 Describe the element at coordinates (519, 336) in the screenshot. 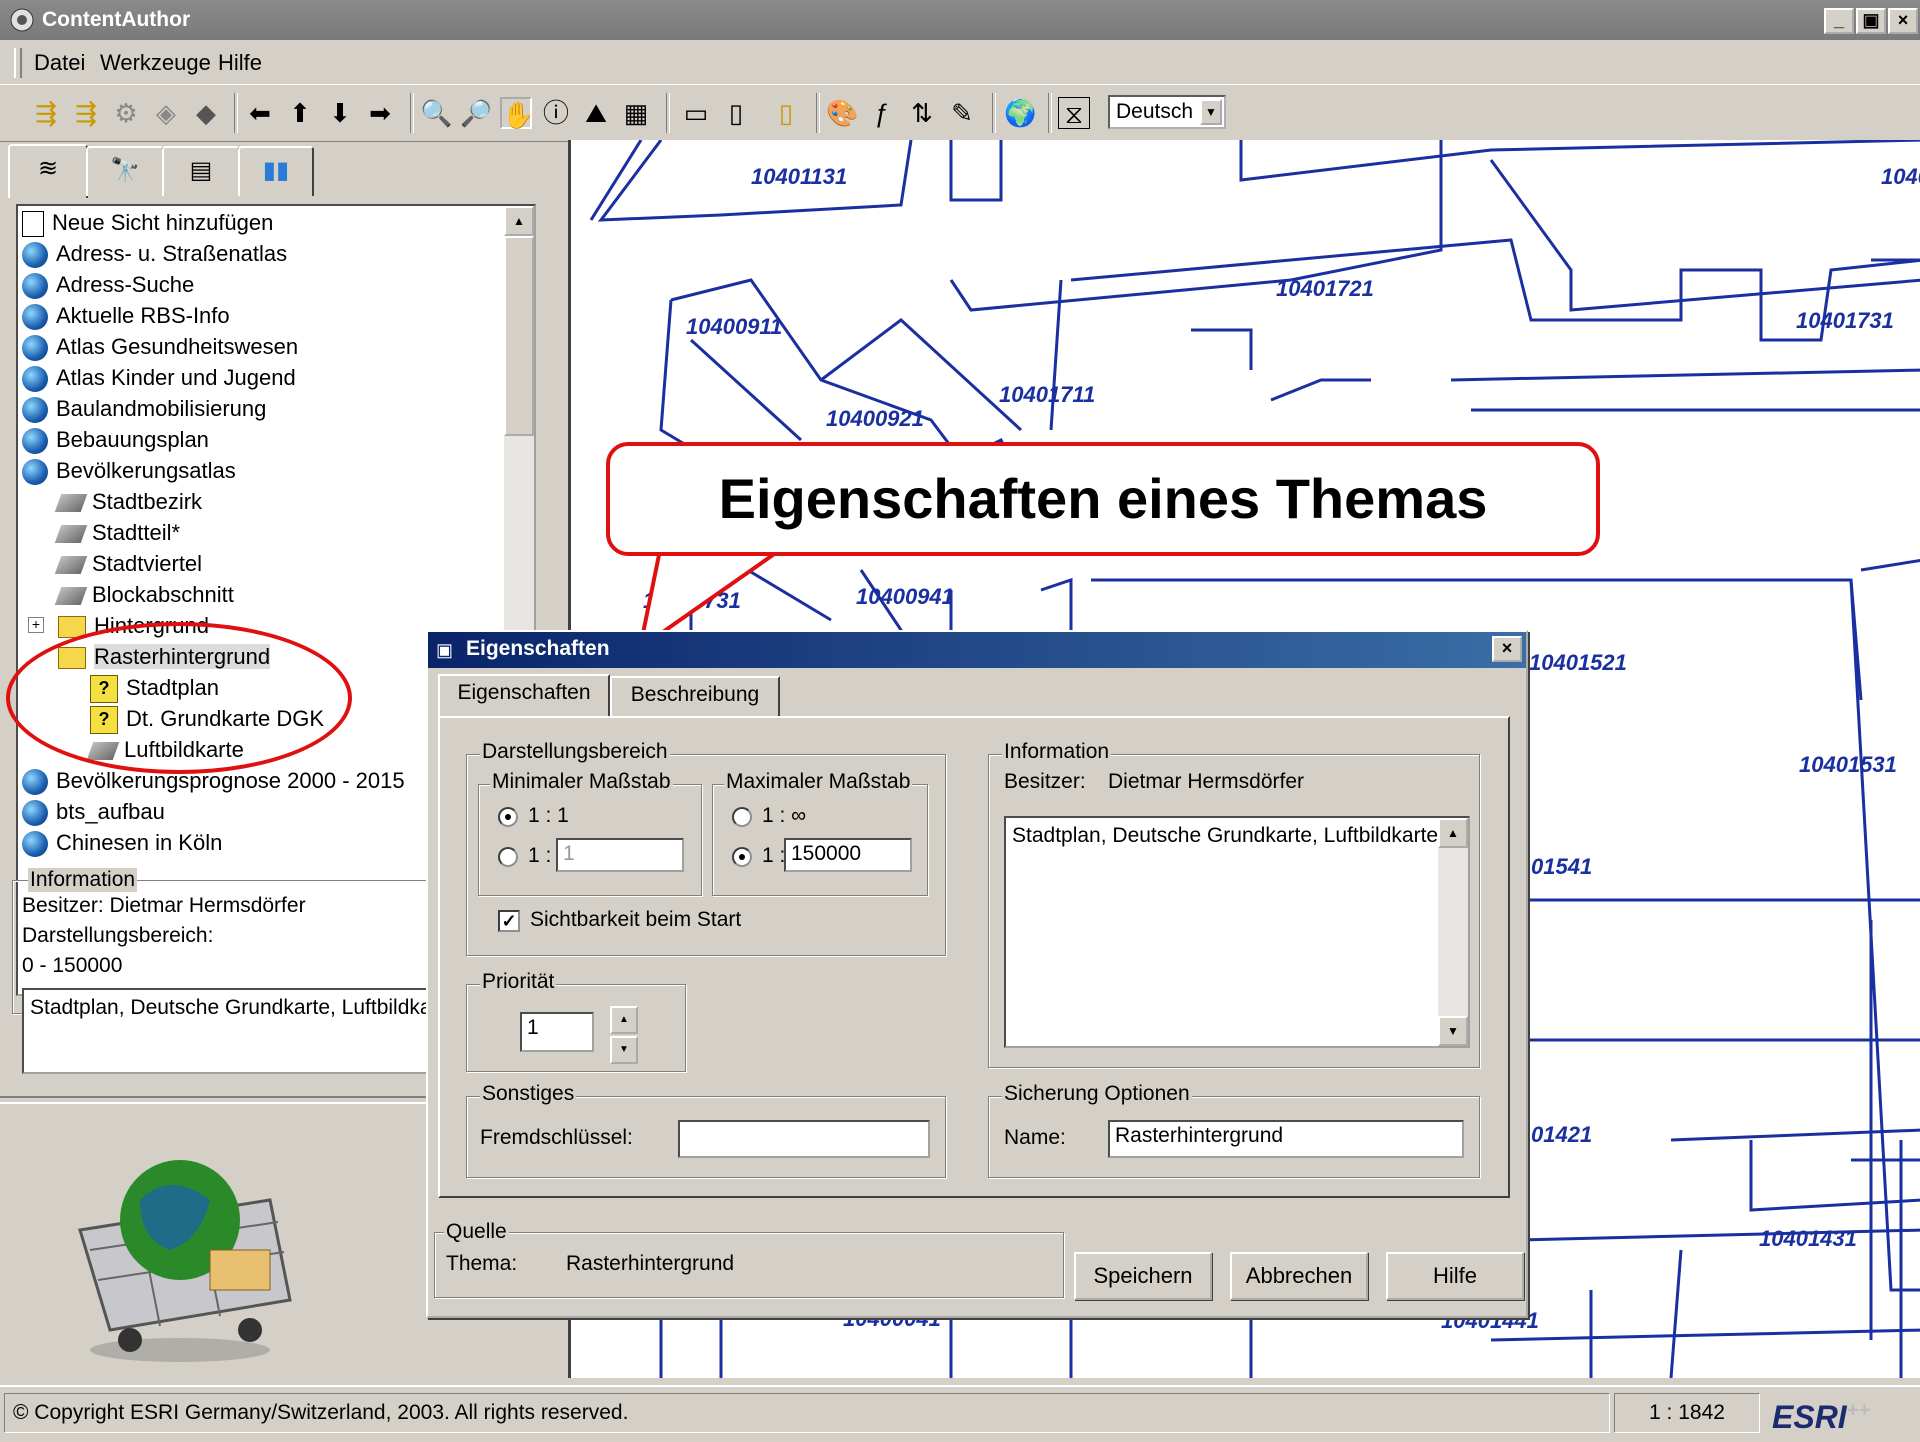

I see `scroll-thumb` at that location.